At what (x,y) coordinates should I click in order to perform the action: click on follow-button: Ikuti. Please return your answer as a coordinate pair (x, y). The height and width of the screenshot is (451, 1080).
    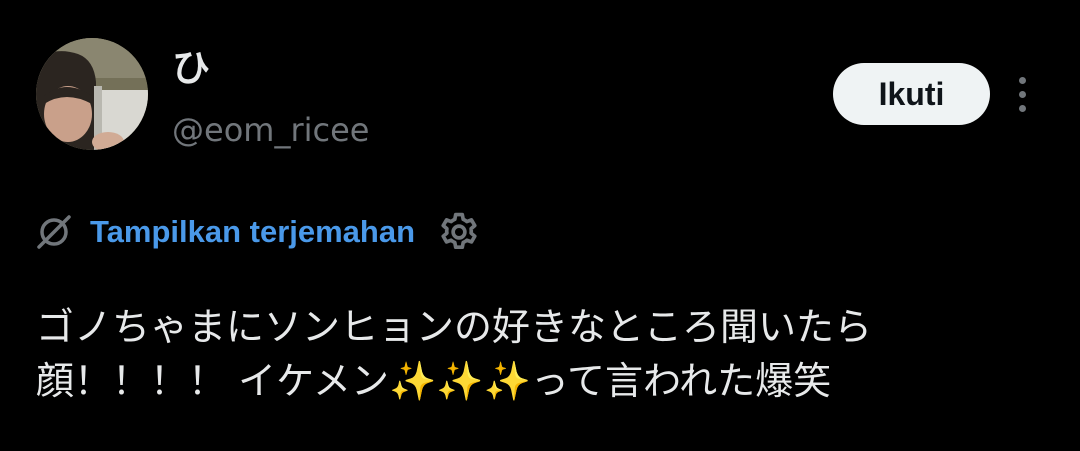
    Looking at the image, I should click on (911, 94).